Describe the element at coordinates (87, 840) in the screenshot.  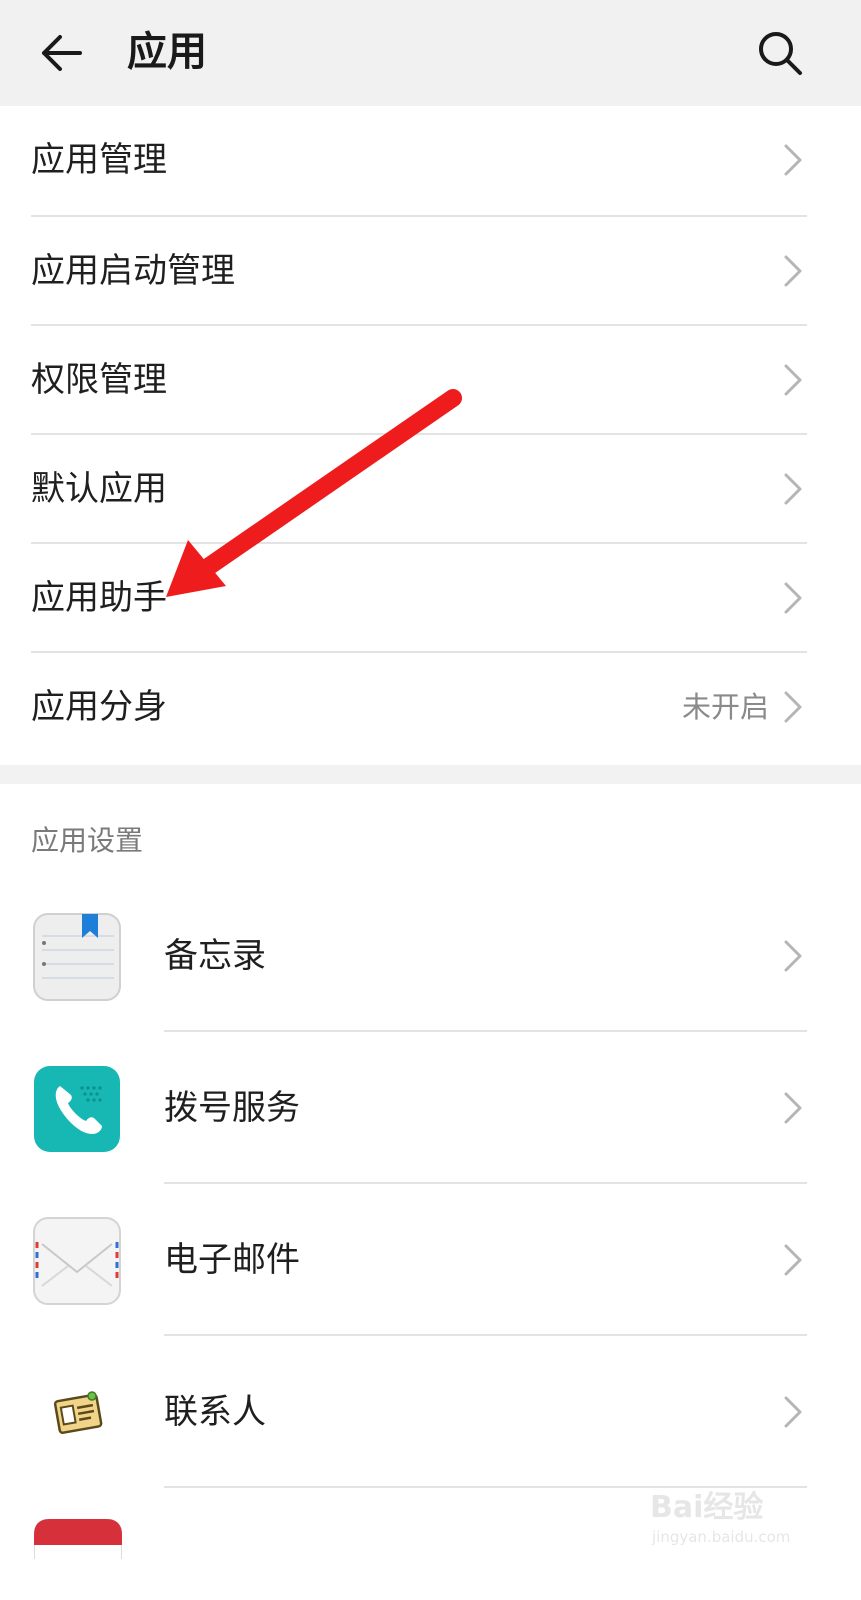
I see `section-title: 应用设置` at that location.